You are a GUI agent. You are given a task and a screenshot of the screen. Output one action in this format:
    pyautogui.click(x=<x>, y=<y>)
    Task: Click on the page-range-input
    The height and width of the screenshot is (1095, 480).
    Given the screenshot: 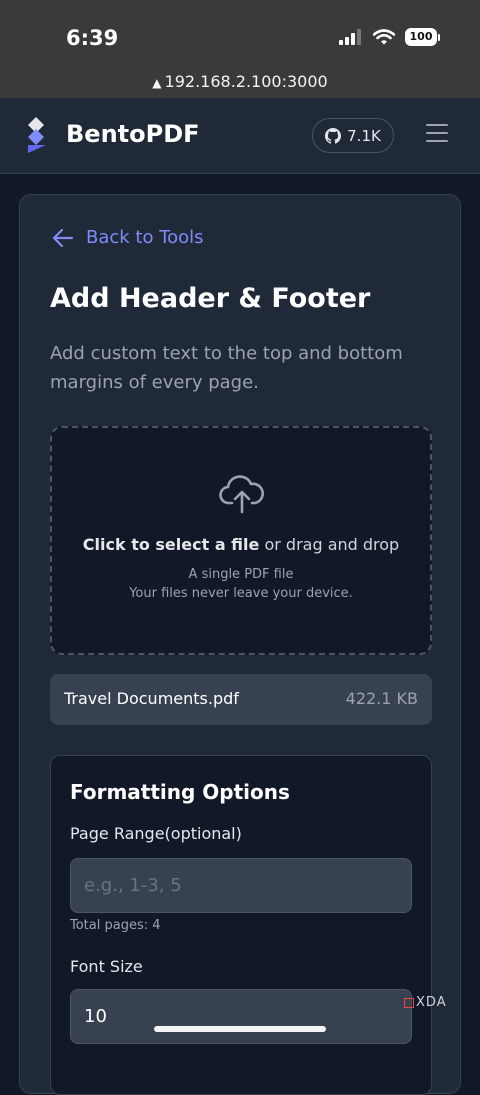 What is the action you would take?
    pyautogui.click(x=241, y=885)
    